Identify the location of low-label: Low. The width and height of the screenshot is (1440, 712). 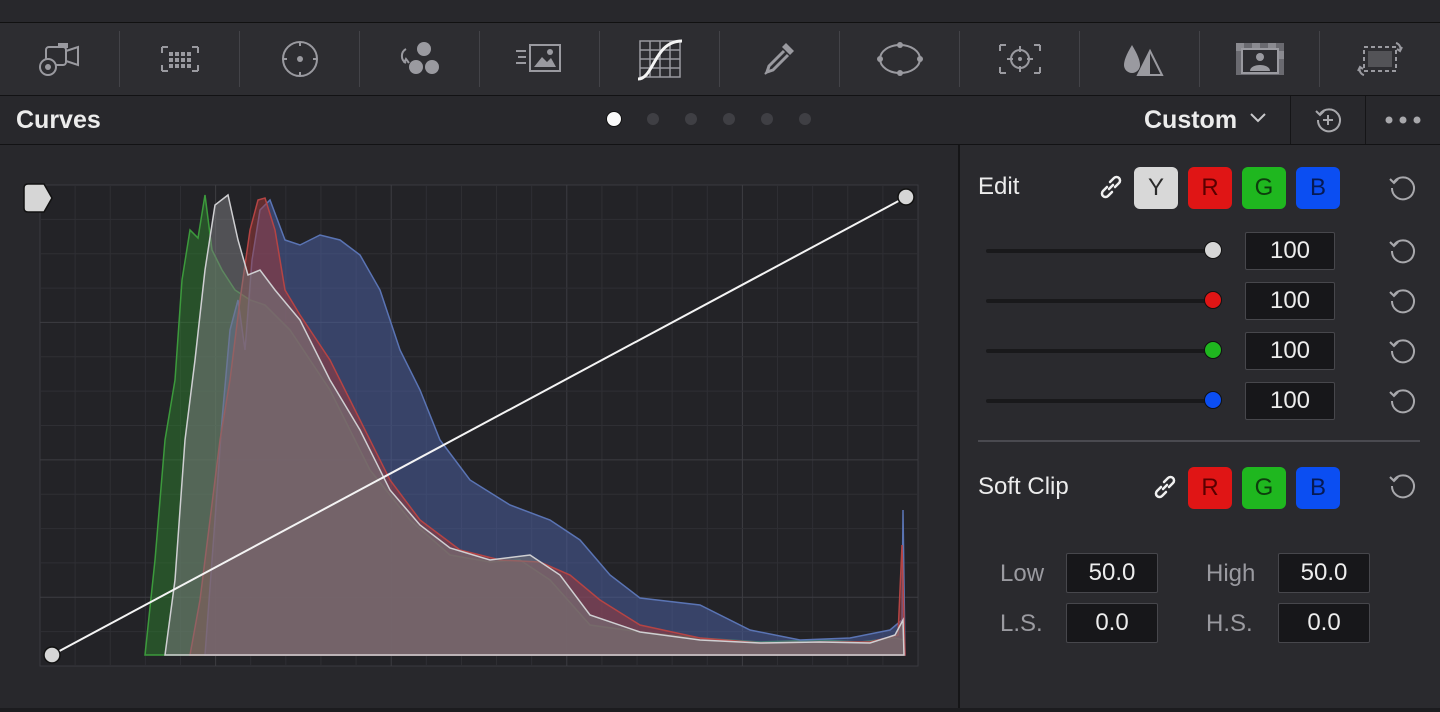
(1022, 573).